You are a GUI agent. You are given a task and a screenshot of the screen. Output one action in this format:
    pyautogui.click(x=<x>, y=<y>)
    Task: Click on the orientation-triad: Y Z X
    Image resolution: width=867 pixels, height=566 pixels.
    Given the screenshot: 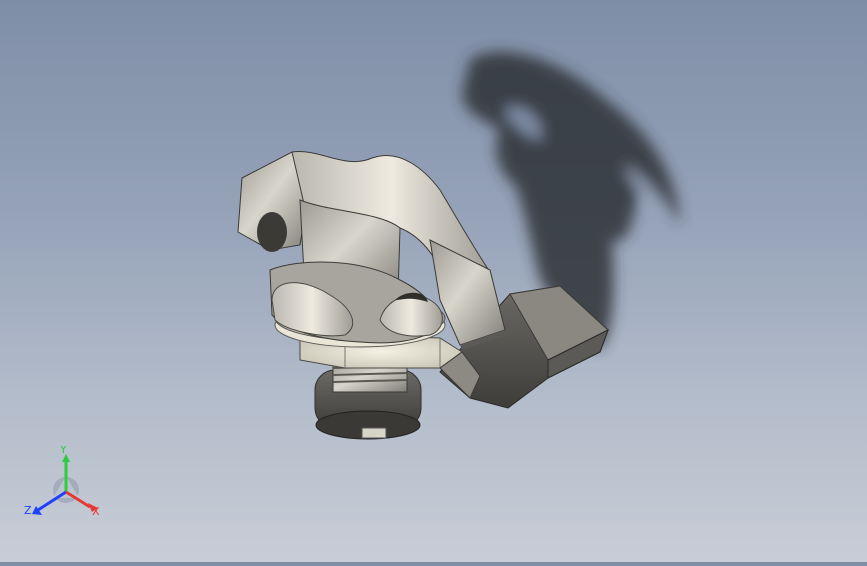 What is the action you would take?
    pyautogui.click(x=65, y=483)
    